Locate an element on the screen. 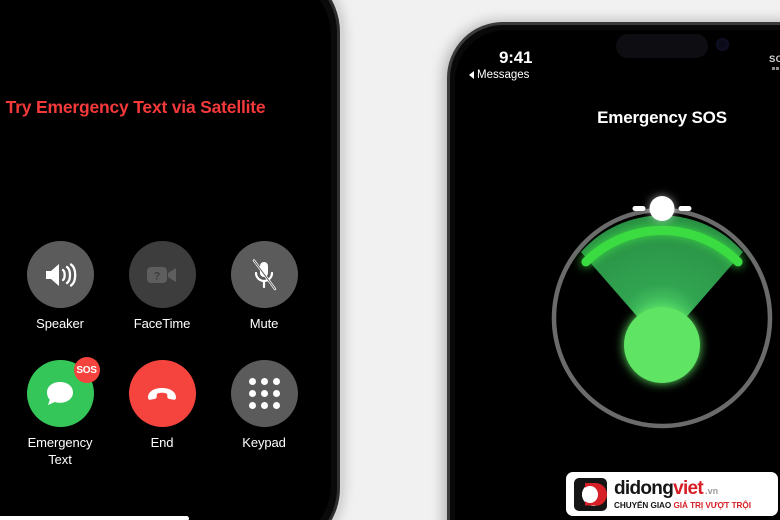 The image size is (780, 520). end-call-control: End is located at coordinates (162, 414).